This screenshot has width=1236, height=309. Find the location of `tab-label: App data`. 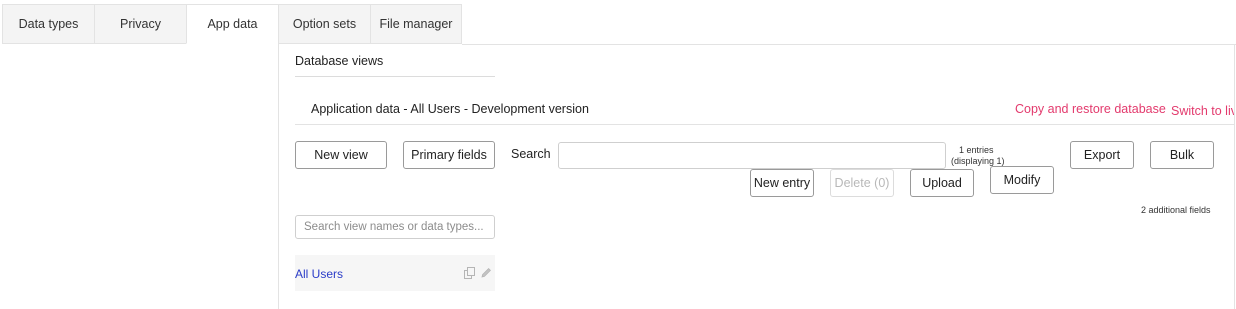

tab-label: App data is located at coordinates (232, 24).